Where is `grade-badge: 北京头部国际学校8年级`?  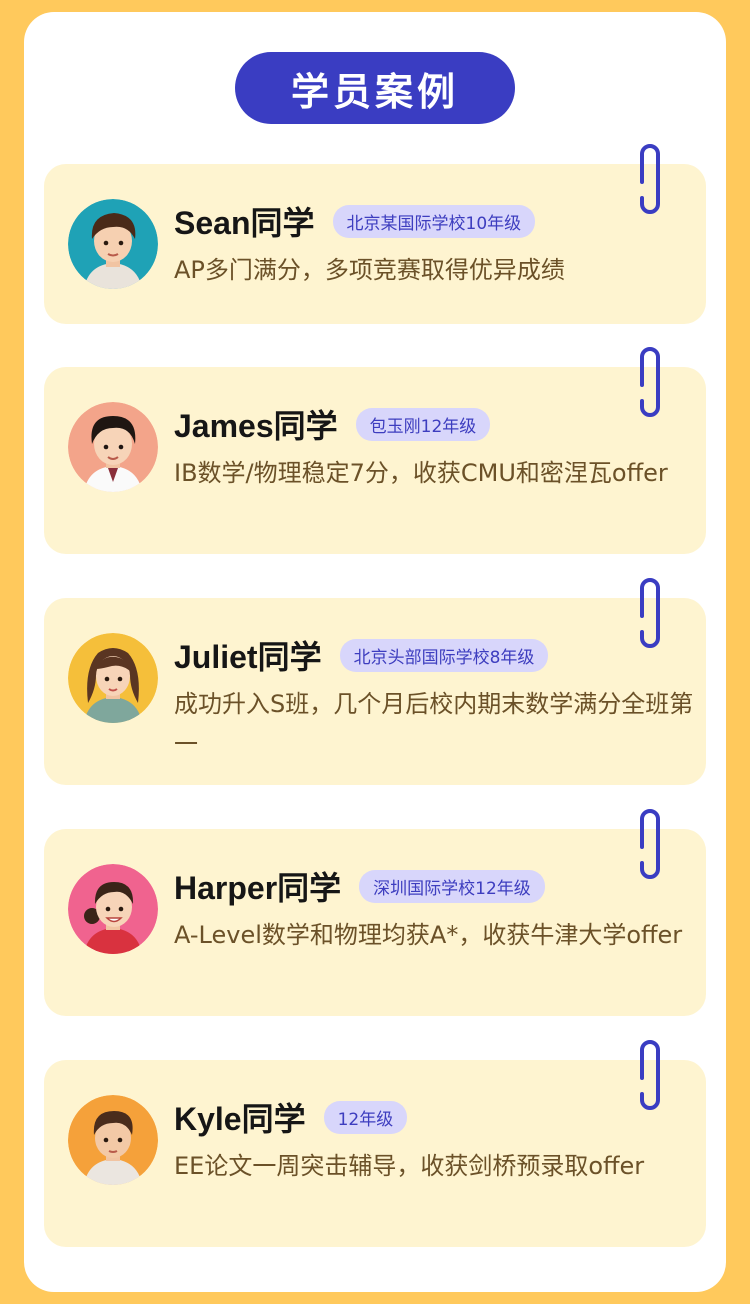 grade-badge: 北京头部国际学校8年级 is located at coordinates (444, 655).